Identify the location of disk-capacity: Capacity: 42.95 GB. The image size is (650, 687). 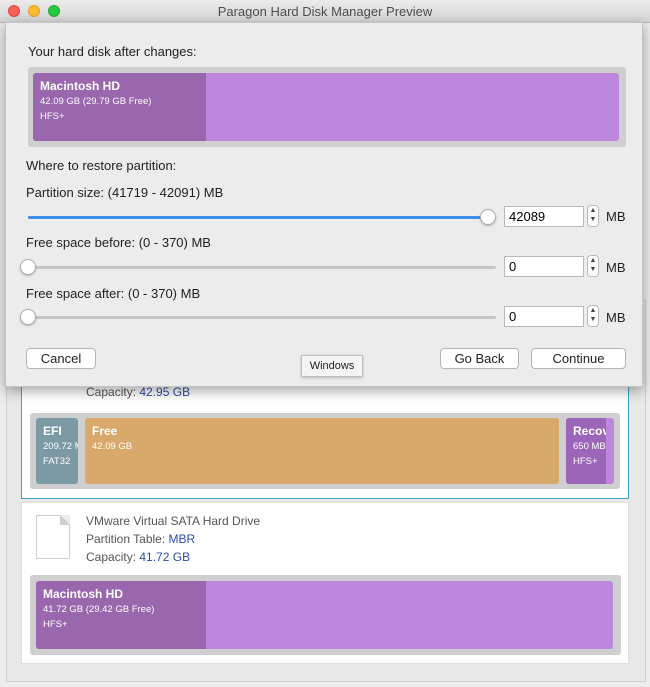
(138, 392).